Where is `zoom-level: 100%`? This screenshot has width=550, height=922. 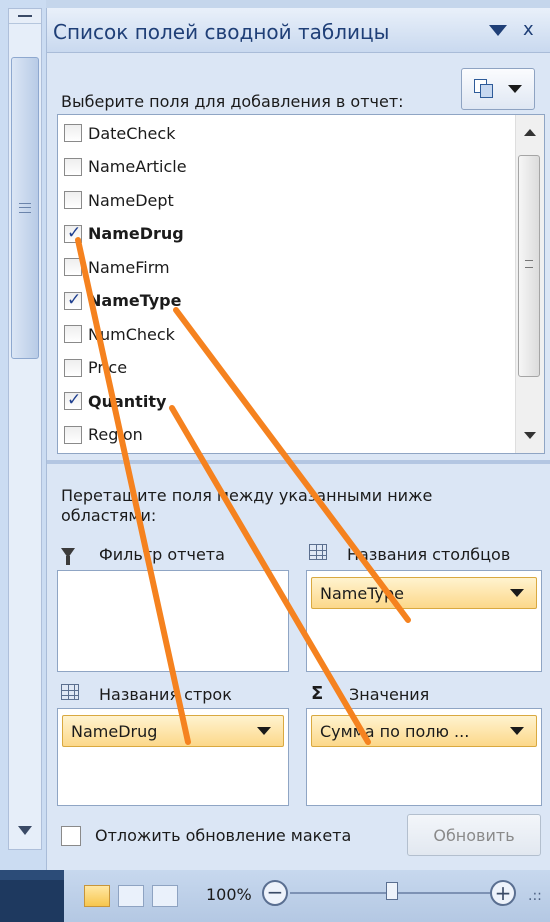 zoom-level: 100% is located at coordinates (229, 894).